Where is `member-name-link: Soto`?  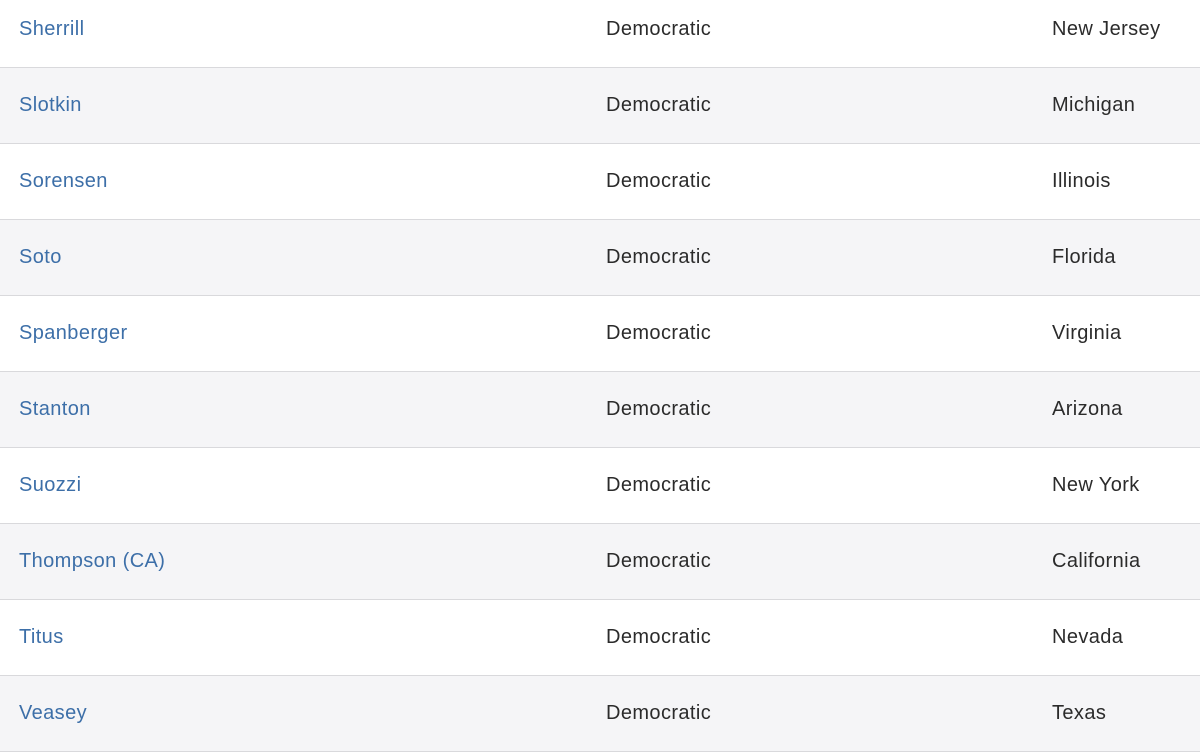
member-name-link: Soto is located at coordinates (303, 257).